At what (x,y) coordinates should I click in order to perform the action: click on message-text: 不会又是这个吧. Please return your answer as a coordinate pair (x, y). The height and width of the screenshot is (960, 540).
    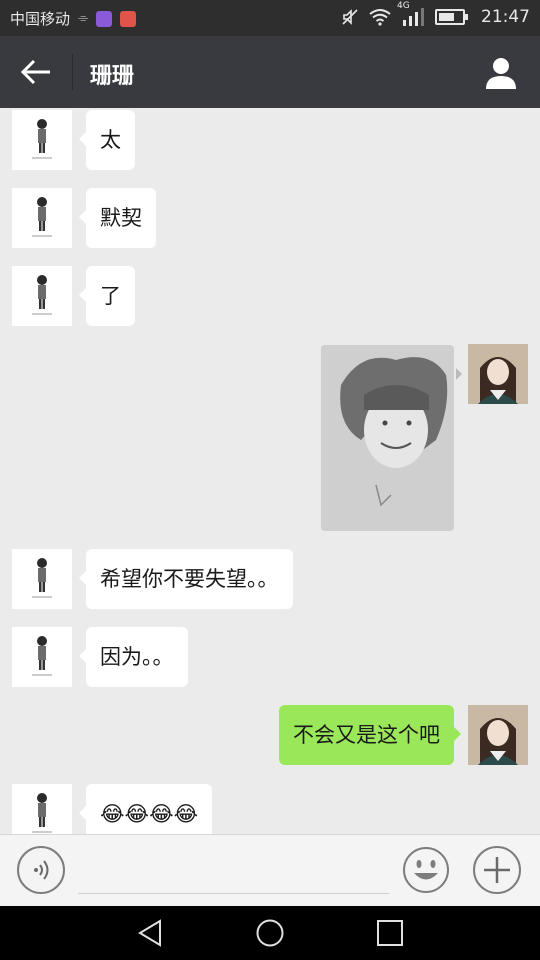
    Looking at the image, I should click on (366, 735).